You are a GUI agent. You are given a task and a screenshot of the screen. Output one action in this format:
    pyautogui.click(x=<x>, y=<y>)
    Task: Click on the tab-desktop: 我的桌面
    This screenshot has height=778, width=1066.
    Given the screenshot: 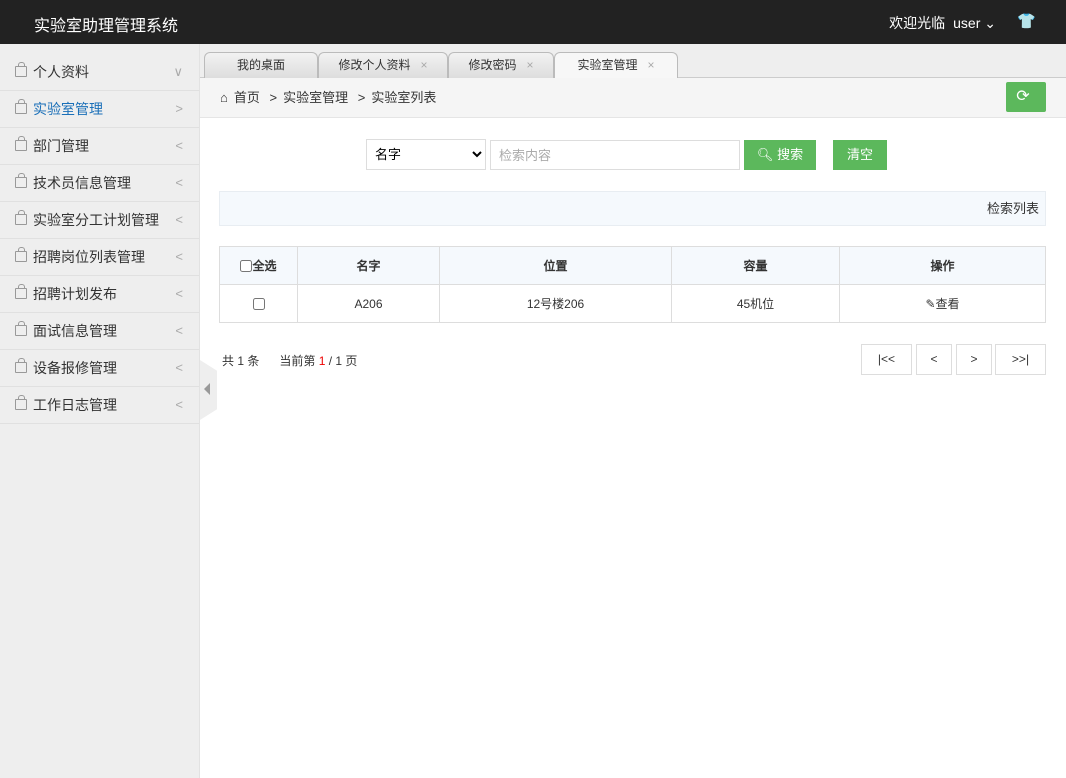 What is the action you would take?
    pyautogui.click(x=261, y=65)
    